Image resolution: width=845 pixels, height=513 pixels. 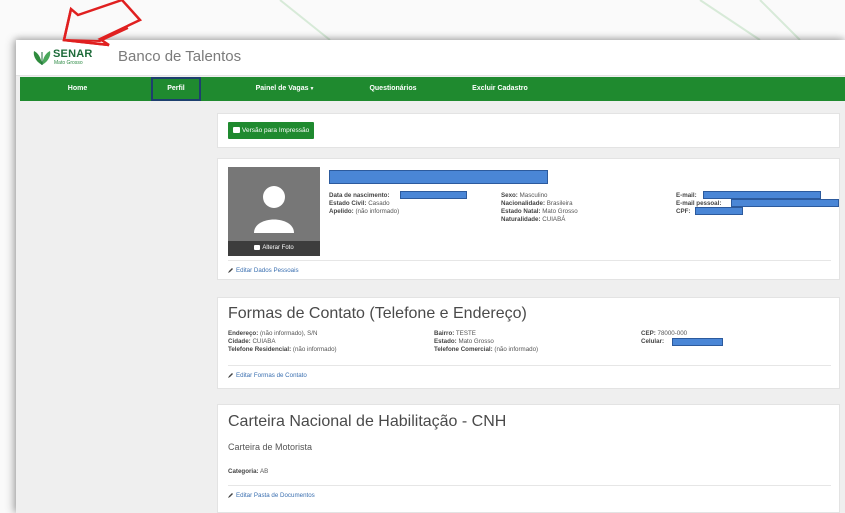 I want to click on annotation-arrow-icon, so click(x=102, y=23).